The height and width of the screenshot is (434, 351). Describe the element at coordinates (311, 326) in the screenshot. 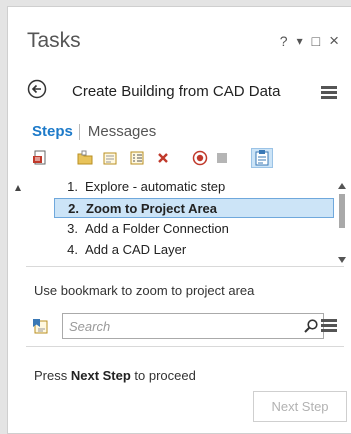

I see `search-icon` at that location.